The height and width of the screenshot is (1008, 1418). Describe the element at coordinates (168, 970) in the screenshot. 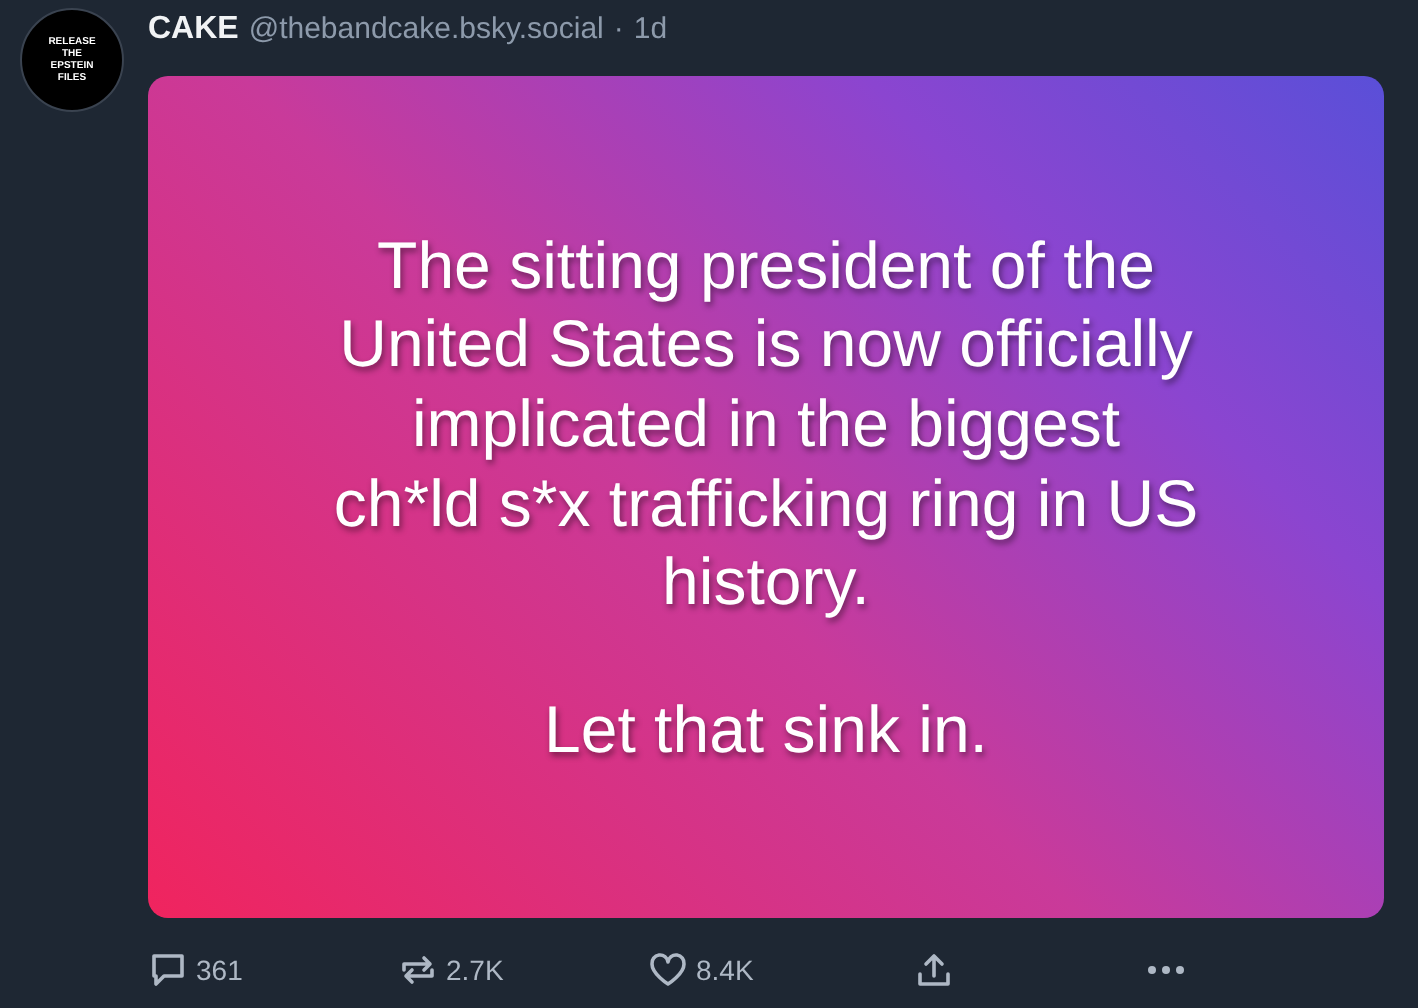

I see `speech-bubble-icon` at that location.